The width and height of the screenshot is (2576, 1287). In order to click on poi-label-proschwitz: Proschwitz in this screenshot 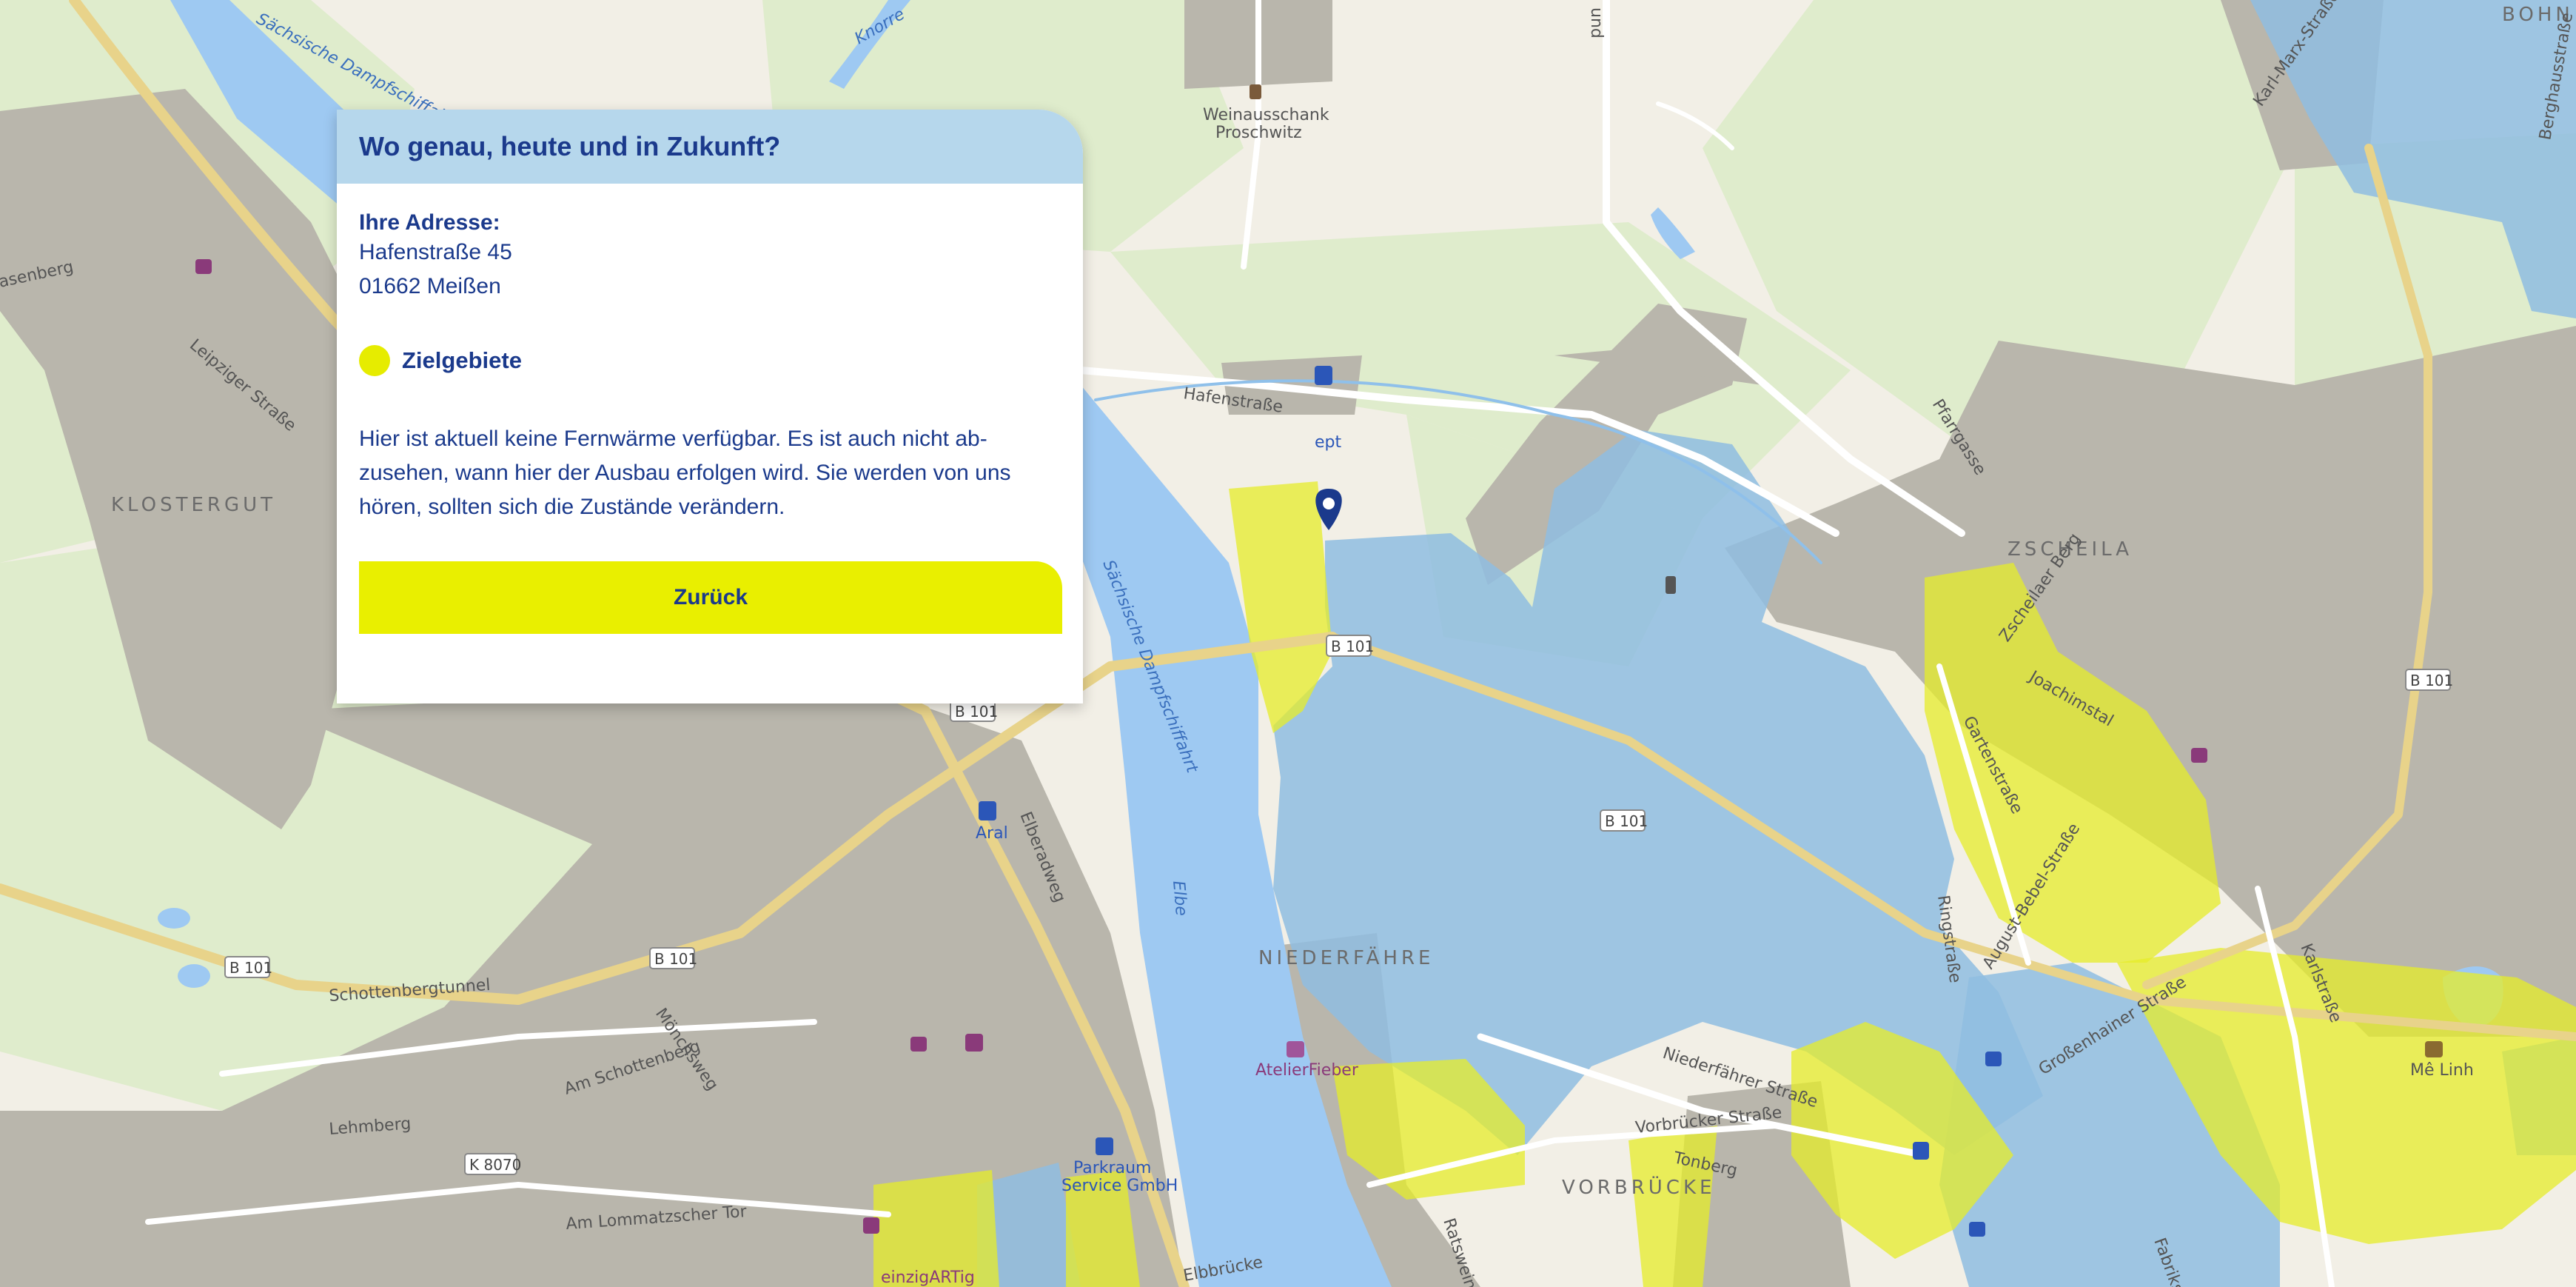, I will do `click(1258, 133)`.